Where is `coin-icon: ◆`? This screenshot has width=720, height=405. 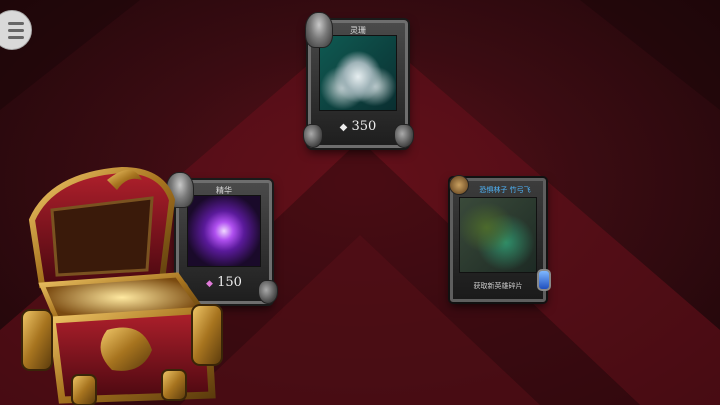 coin-icon: ◆ is located at coordinates (343, 127).